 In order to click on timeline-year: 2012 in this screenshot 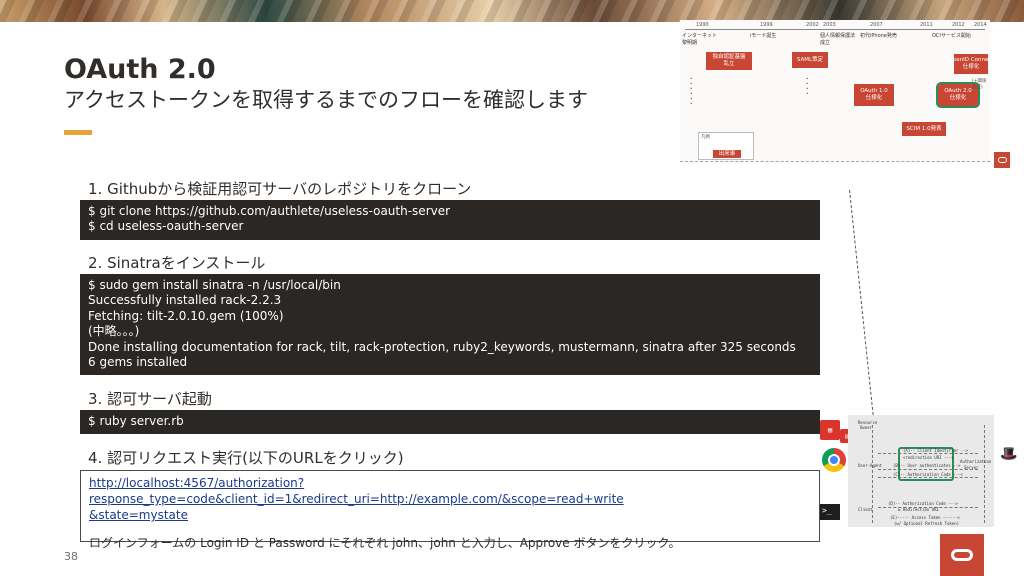, I will do `click(958, 25)`.